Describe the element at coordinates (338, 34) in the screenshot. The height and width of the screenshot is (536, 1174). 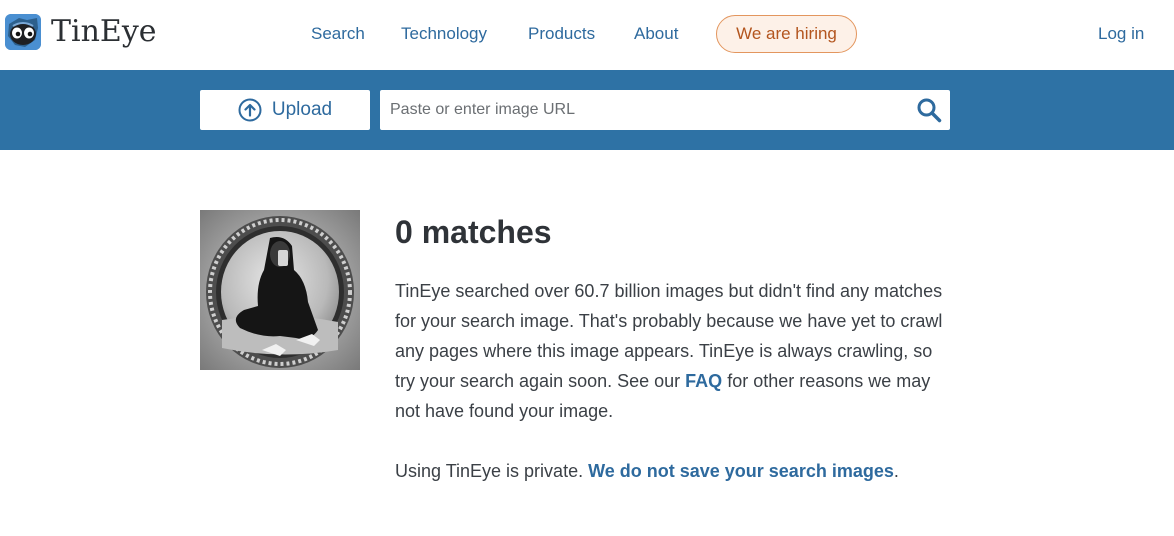
I see `nav-search-link: Search` at that location.